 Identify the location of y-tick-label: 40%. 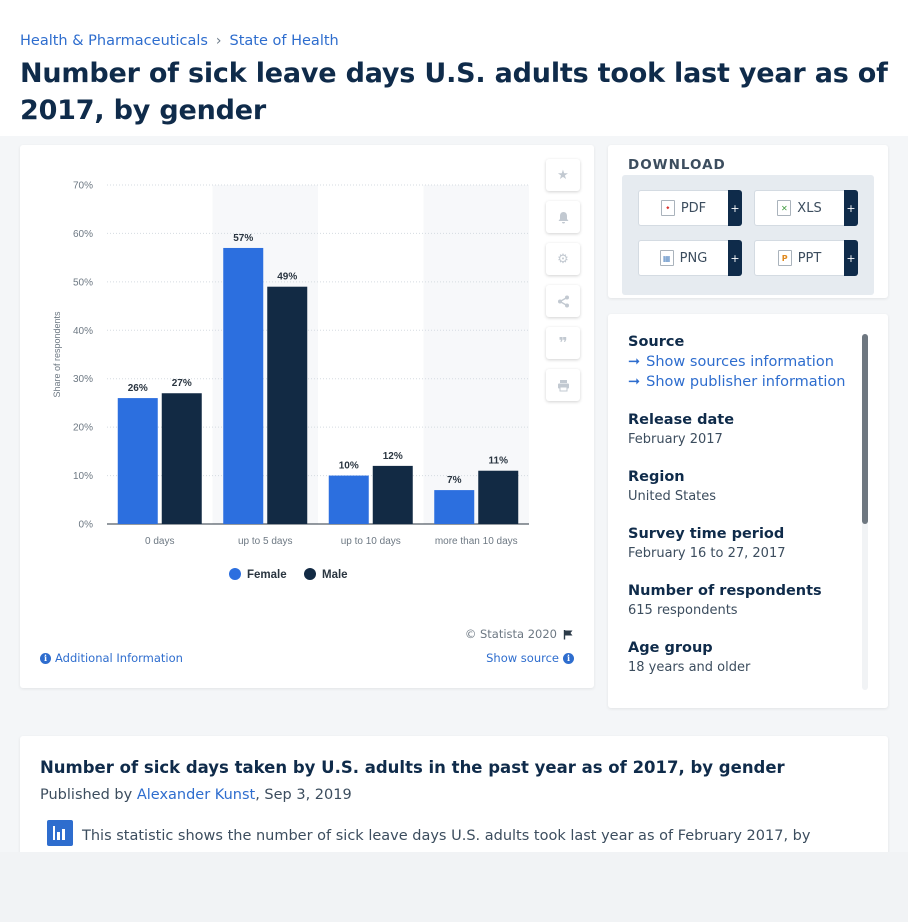
(83, 331).